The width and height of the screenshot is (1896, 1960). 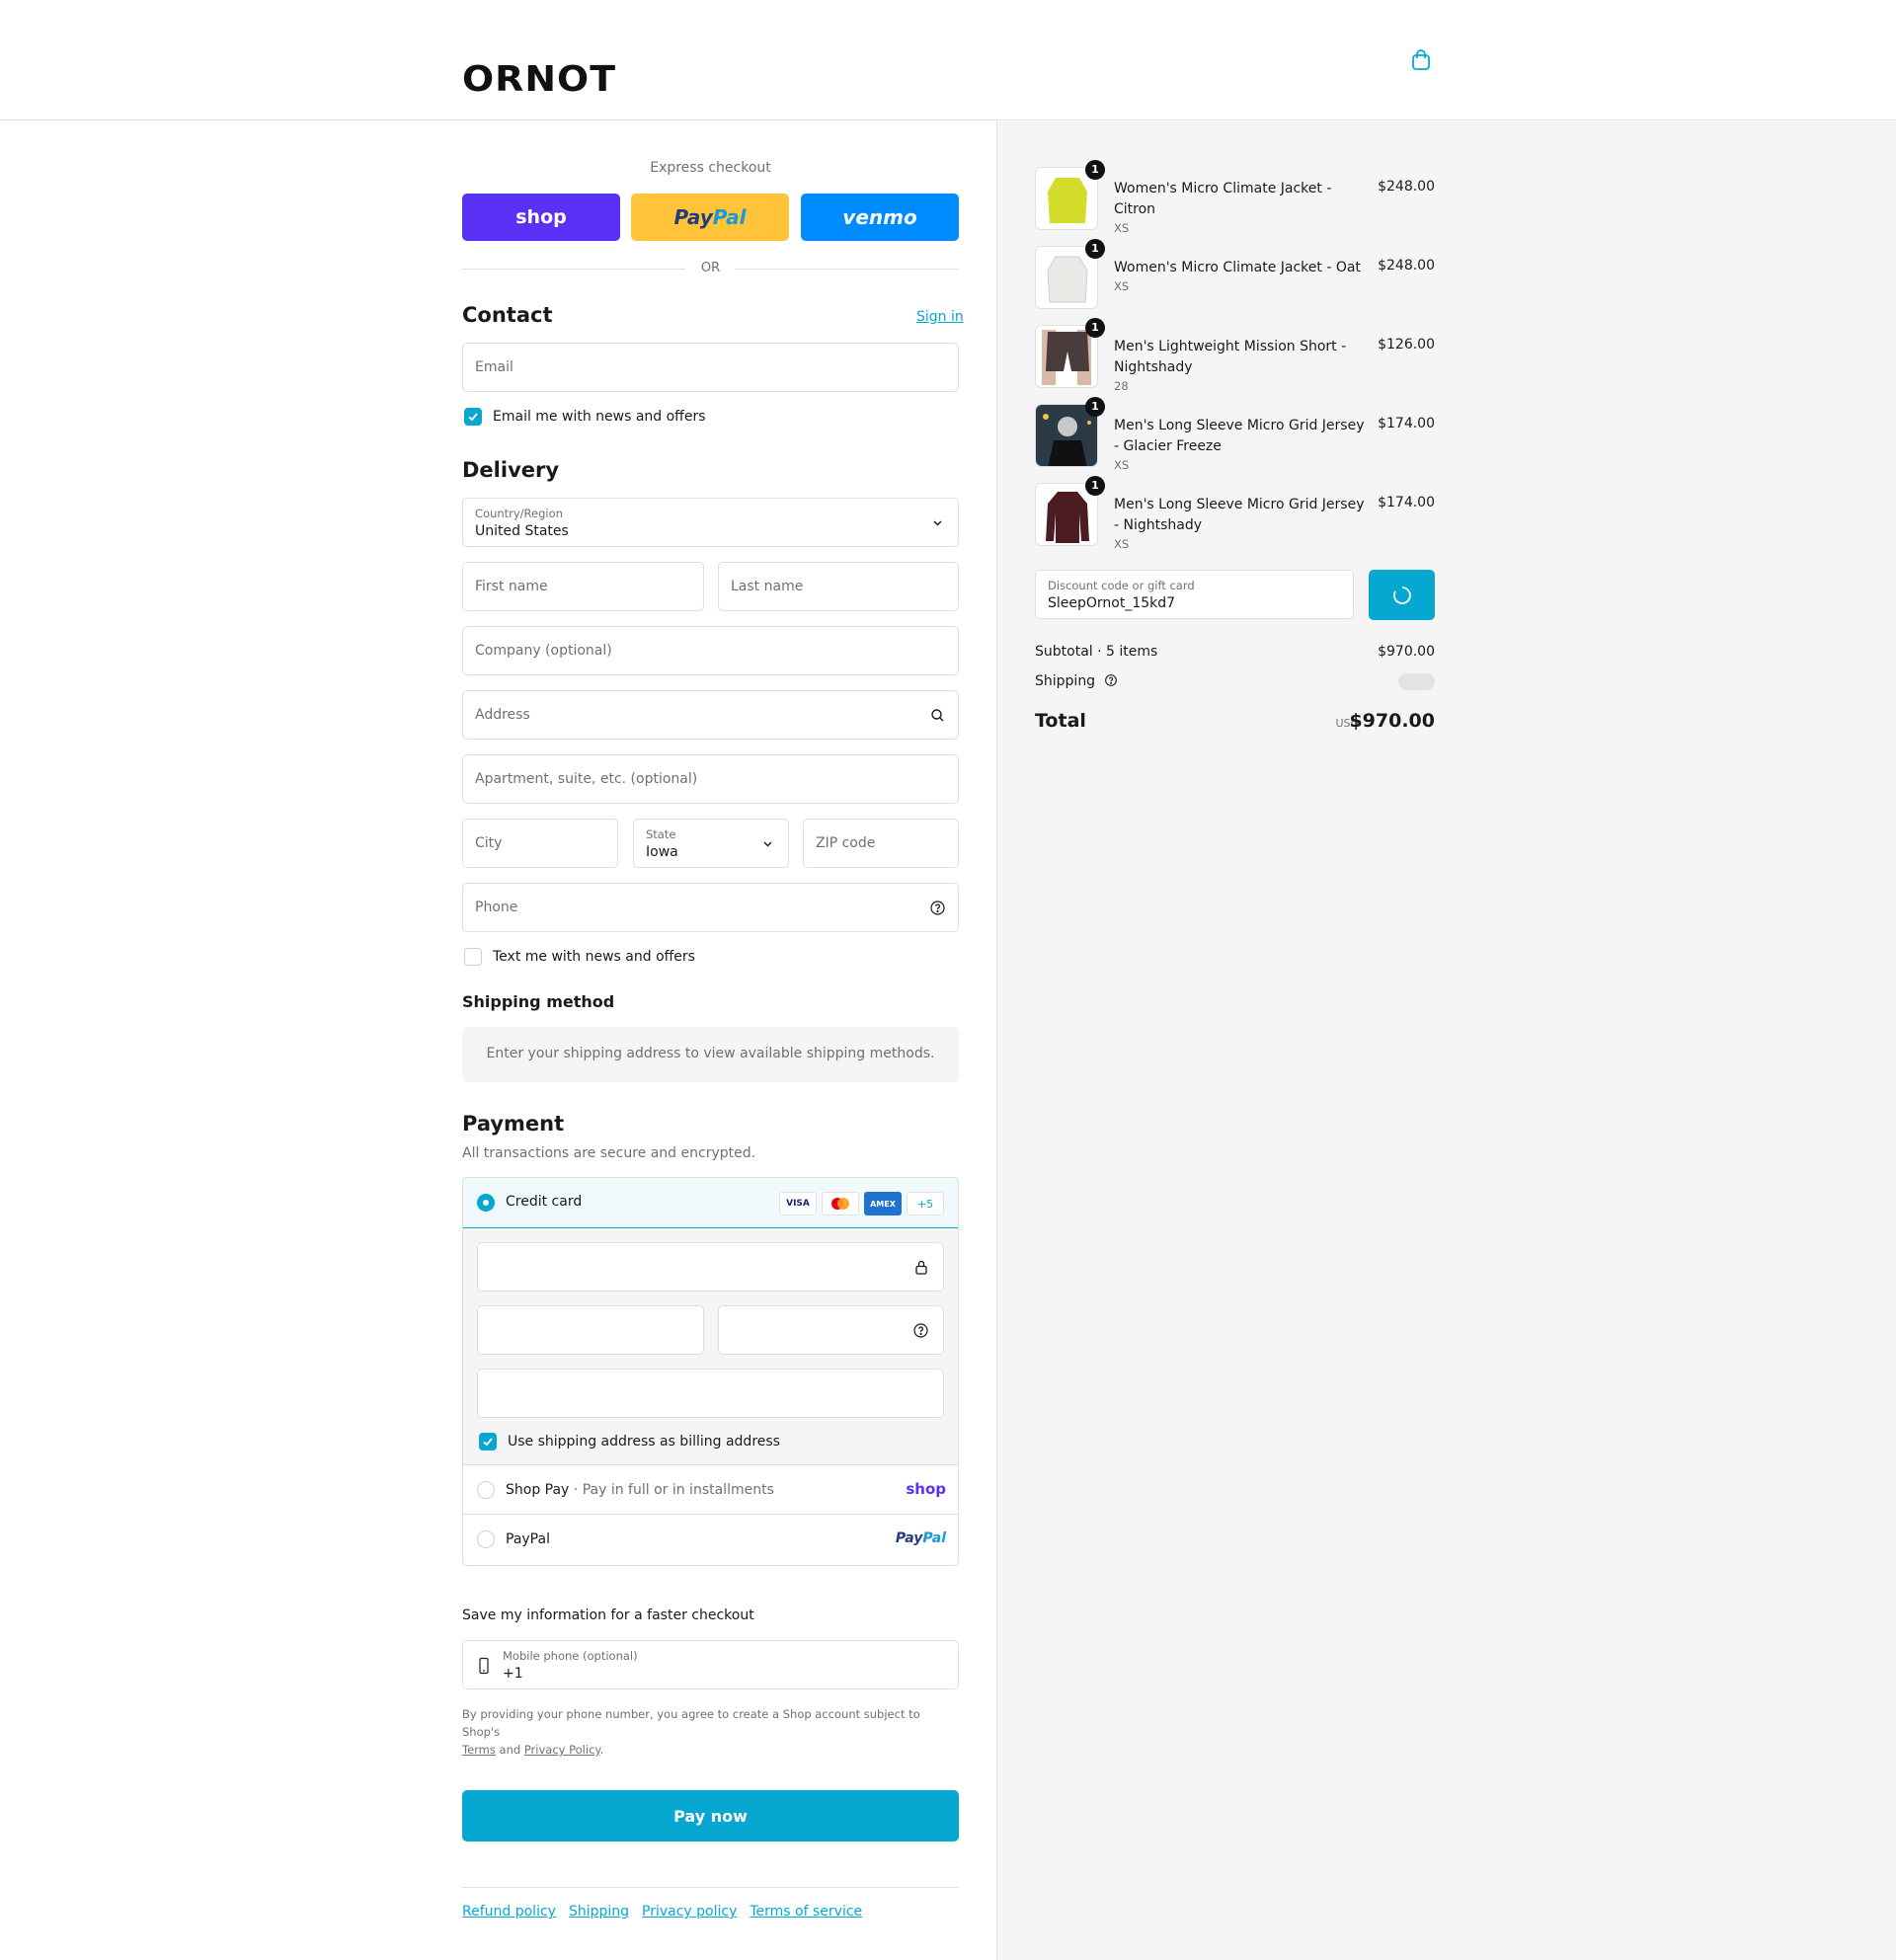 What do you see at coordinates (510, 1750) in the screenshot?
I see `legal-and: and` at bounding box center [510, 1750].